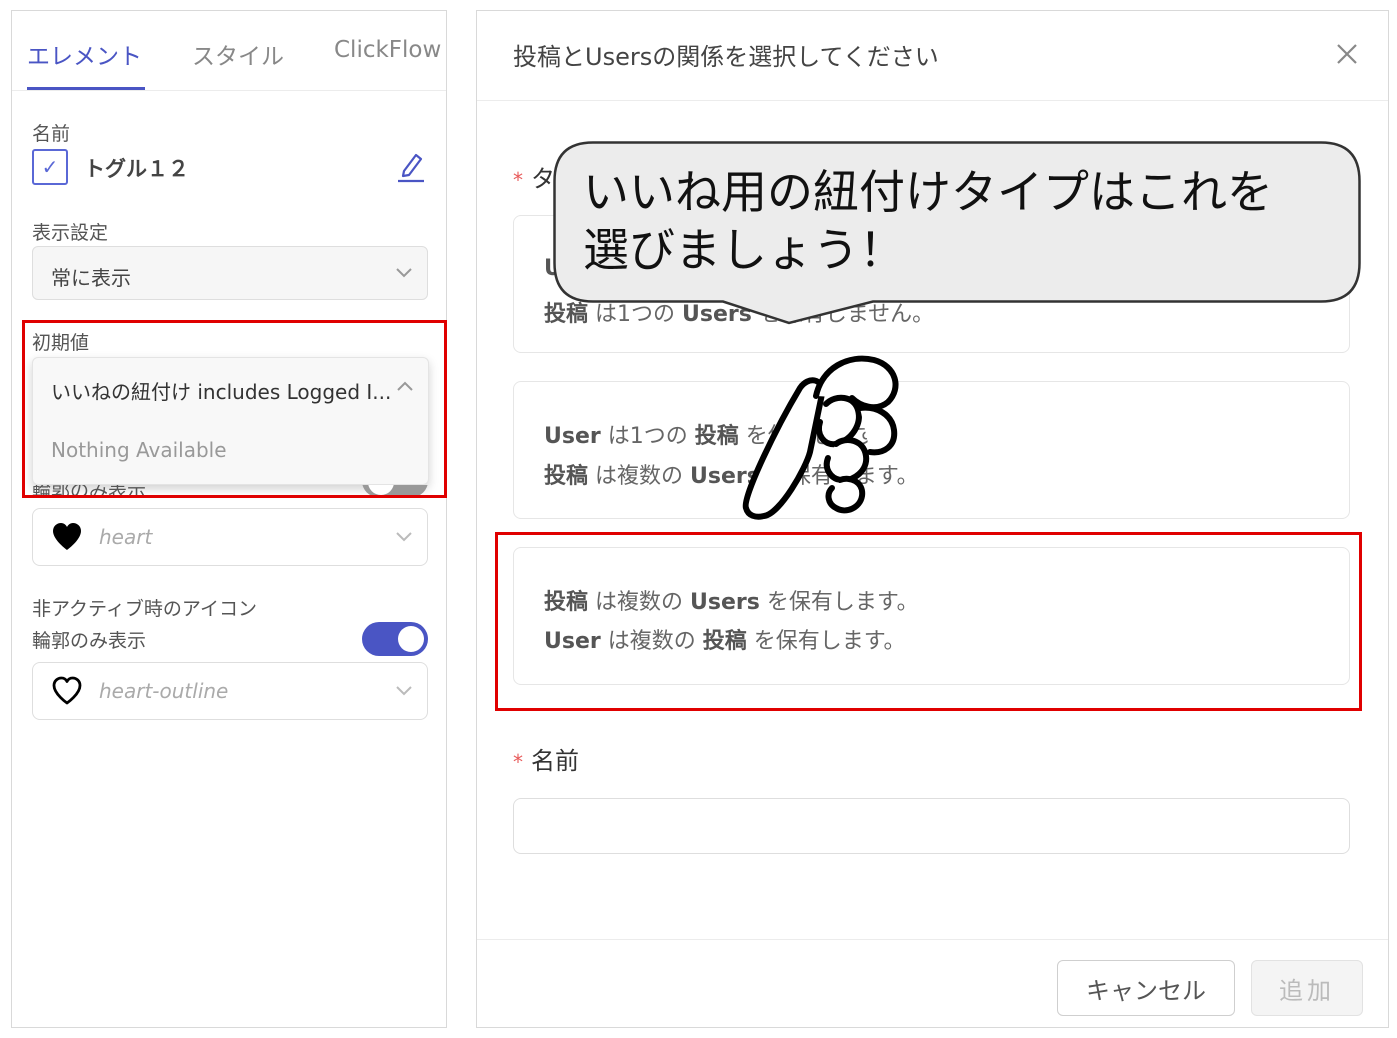 The width and height of the screenshot is (1397, 1038). Describe the element at coordinates (928, 621) in the screenshot. I see `highlight-many-to-many-option` at that location.